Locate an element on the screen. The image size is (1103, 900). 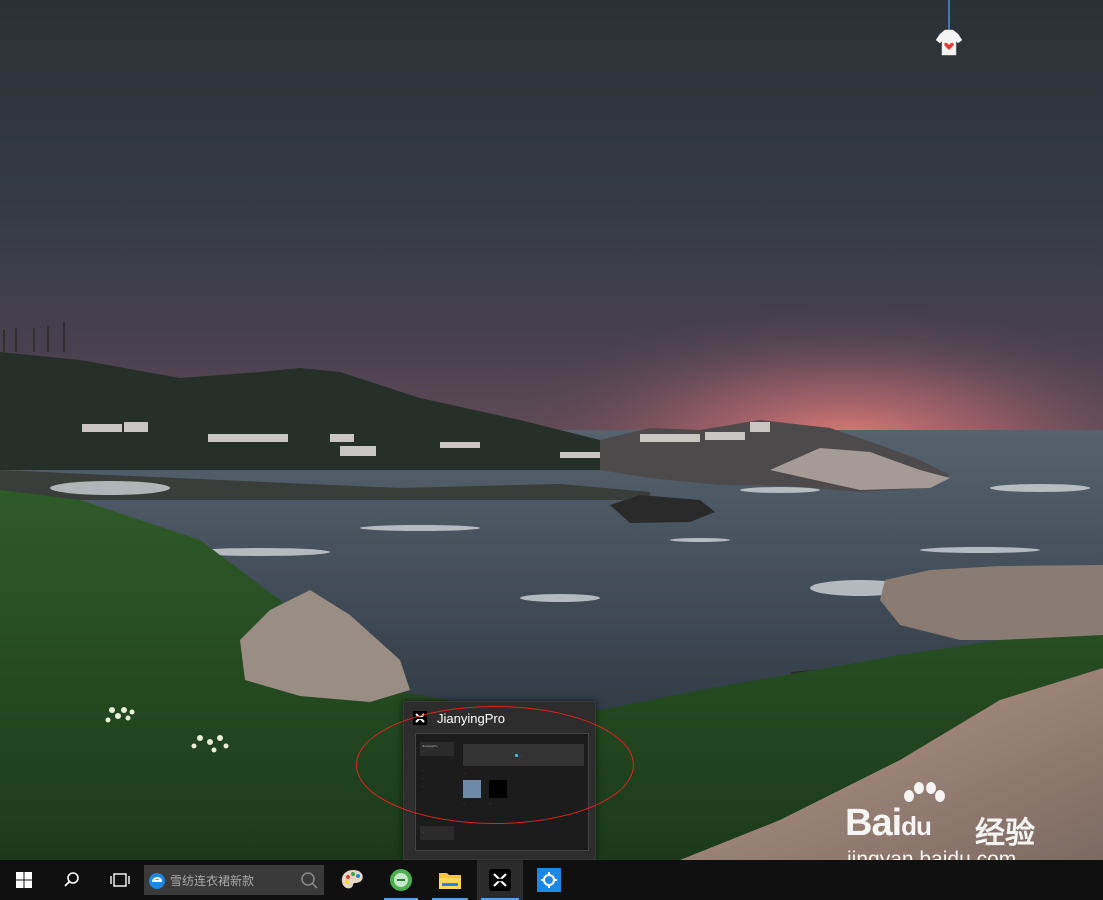
windows-icon is located at coordinates (24, 880).